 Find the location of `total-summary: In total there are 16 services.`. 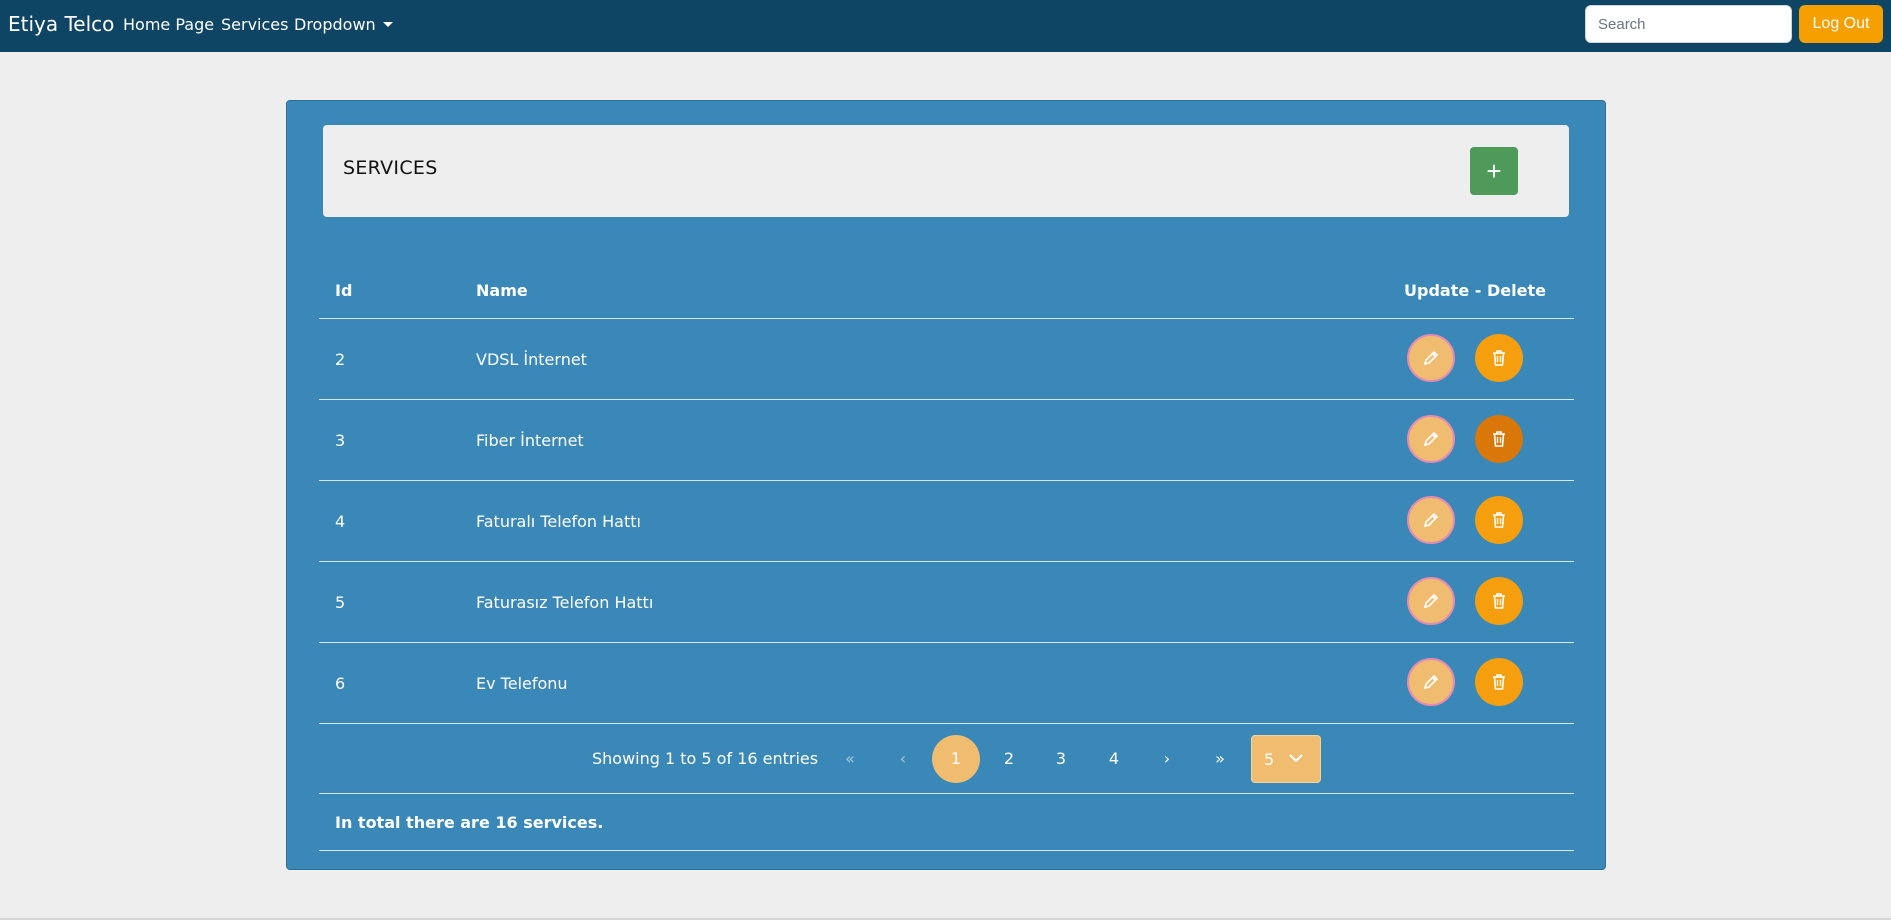

total-summary: In total there are 16 services. is located at coordinates (946, 822).